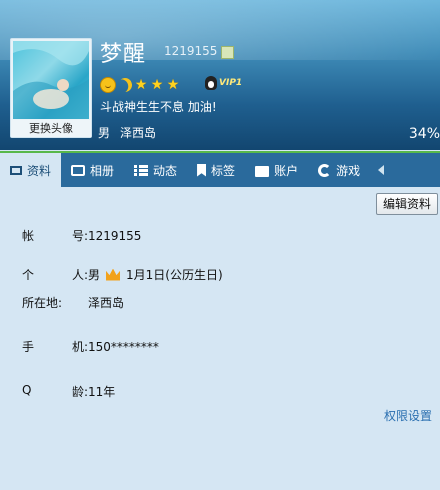 This screenshot has width=440, height=490. What do you see at coordinates (55, 274) in the screenshot?
I see `personal-label: 个 人:` at bounding box center [55, 274].